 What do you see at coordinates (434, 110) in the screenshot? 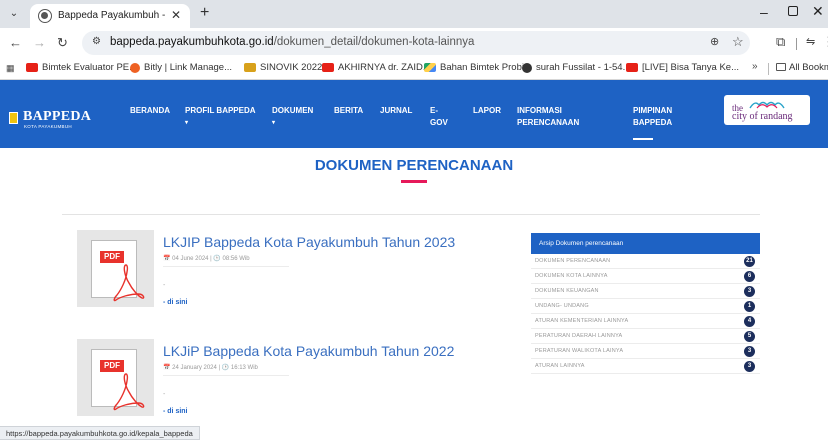
I see `nav-label: E-` at bounding box center [434, 110].